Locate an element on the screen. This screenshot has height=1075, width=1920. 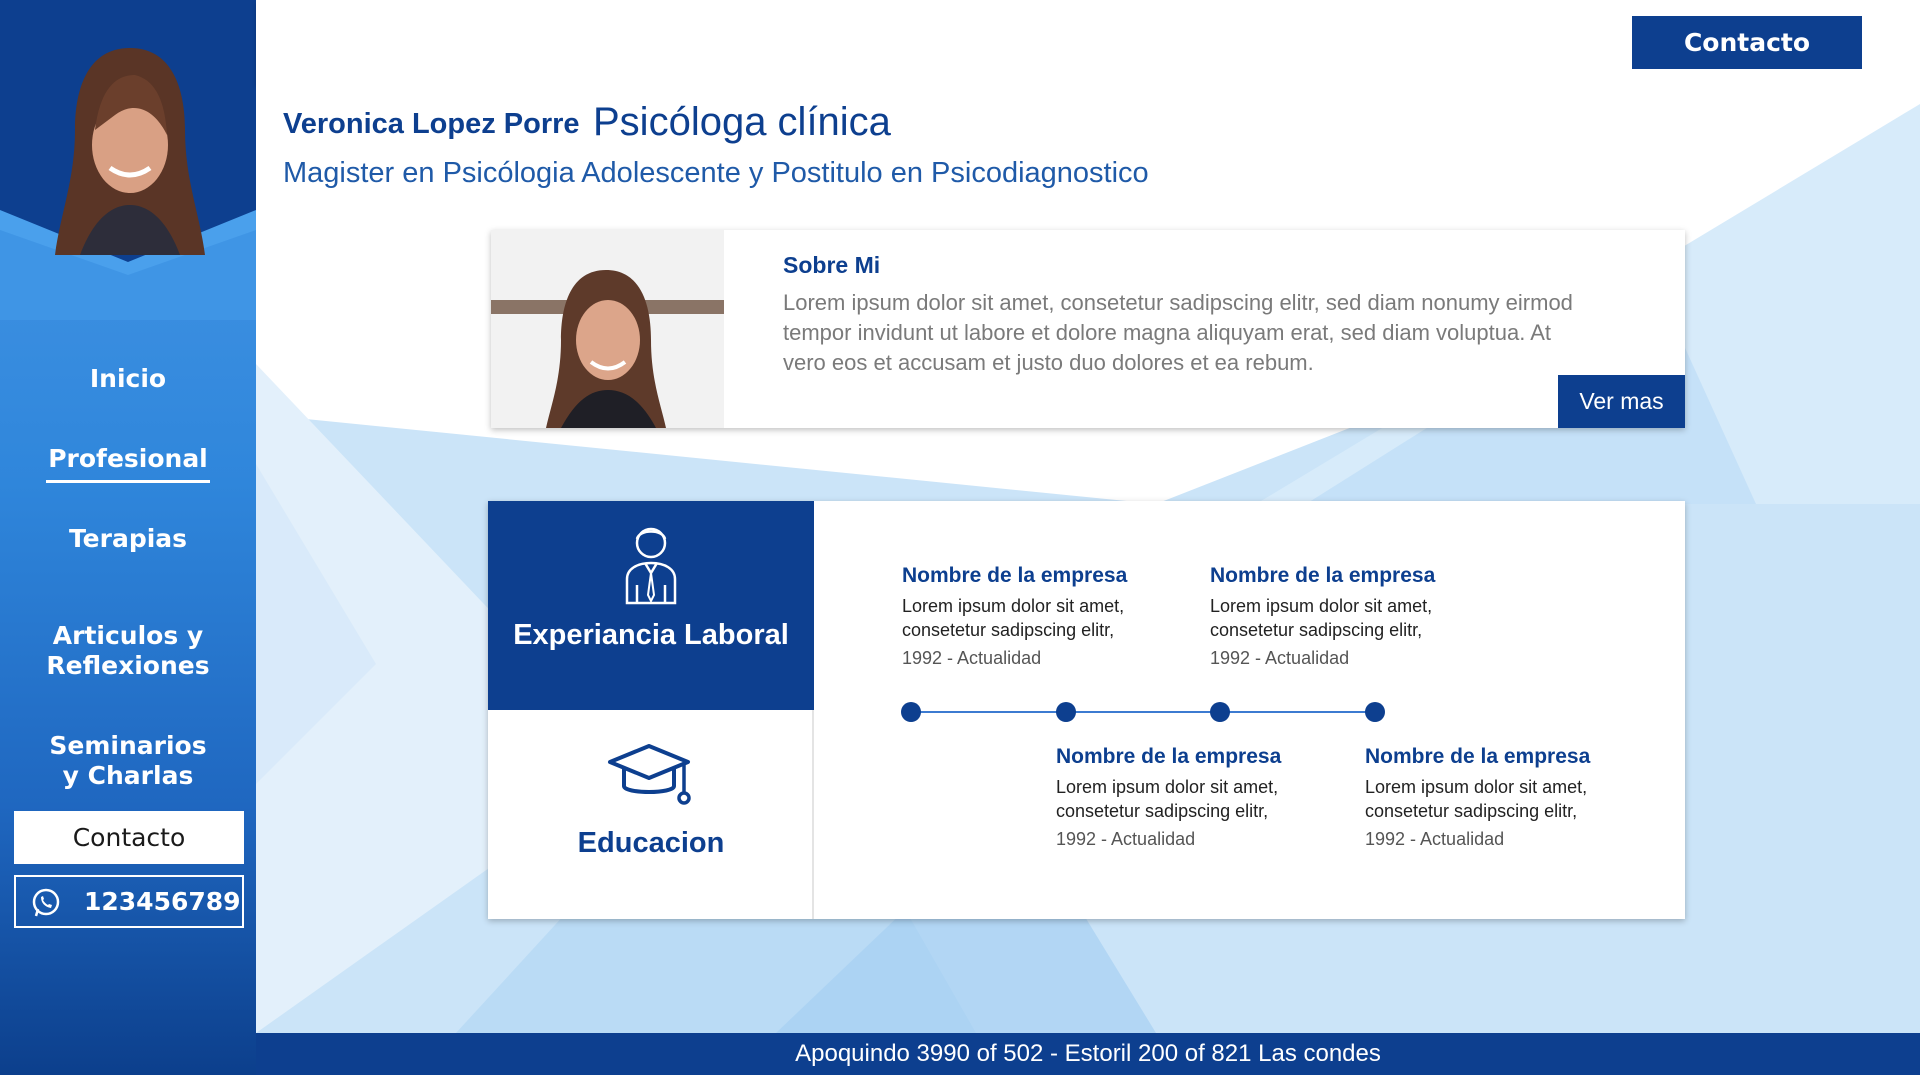
header-contact-button: Contacto is located at coordinates (1747, 42).